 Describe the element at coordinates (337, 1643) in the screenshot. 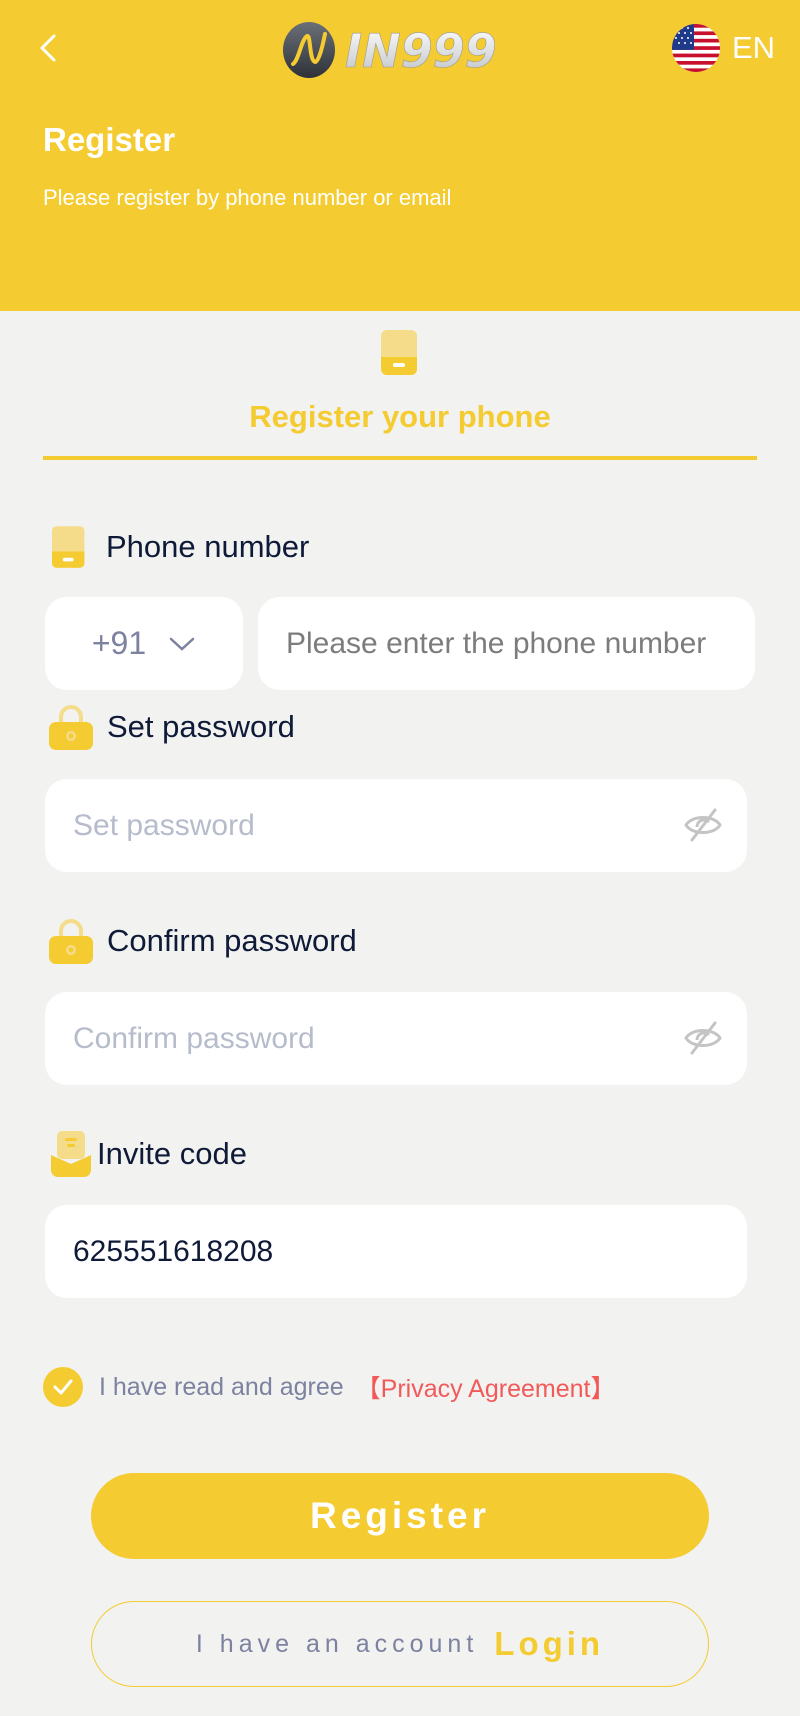

I see `have-account-text: I have an account` at that location.